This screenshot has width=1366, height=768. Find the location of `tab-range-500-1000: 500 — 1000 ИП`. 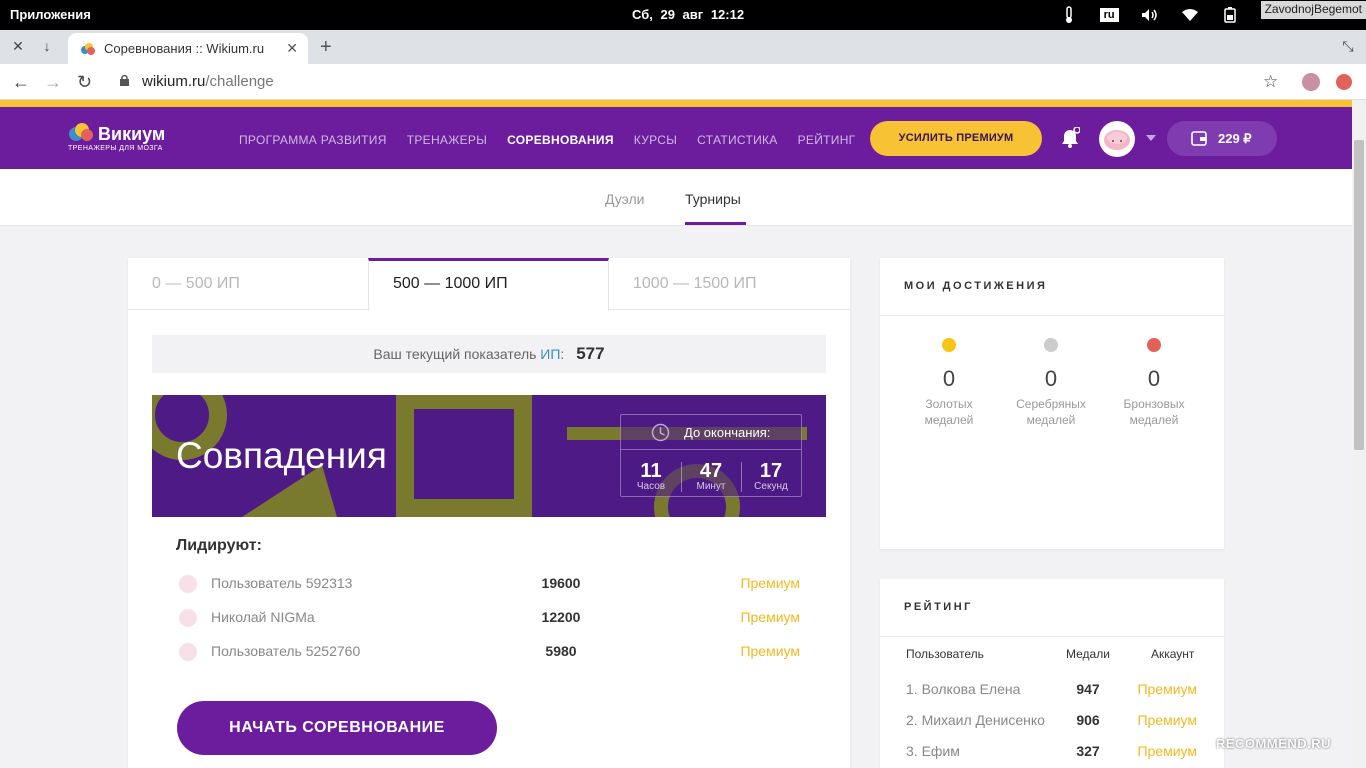

tab-range-500-1000: 500 — 1000 ИП is located at coordinates (488, 284).